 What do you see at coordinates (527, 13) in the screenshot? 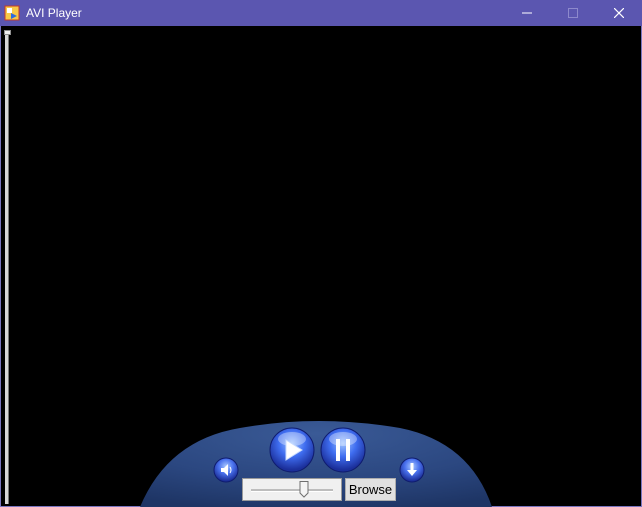
I see `minimize-button` at bounding box center [527, 13].